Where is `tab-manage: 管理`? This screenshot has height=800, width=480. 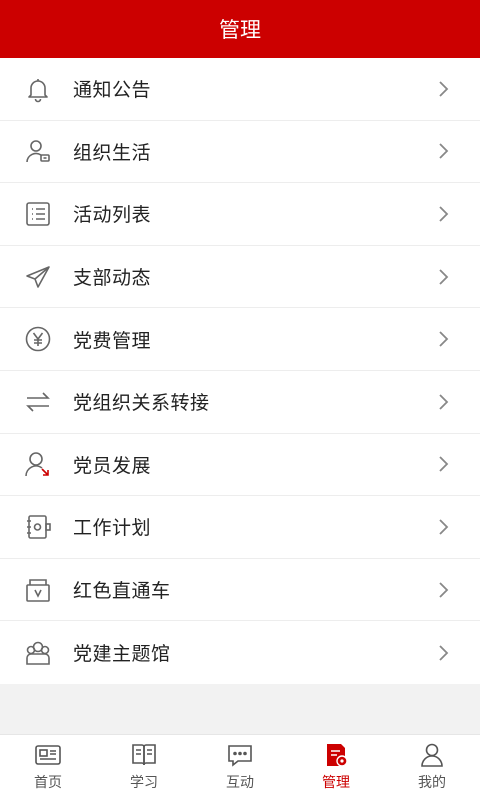 tab-manage: 管理 is located at coordinates (336, 767).